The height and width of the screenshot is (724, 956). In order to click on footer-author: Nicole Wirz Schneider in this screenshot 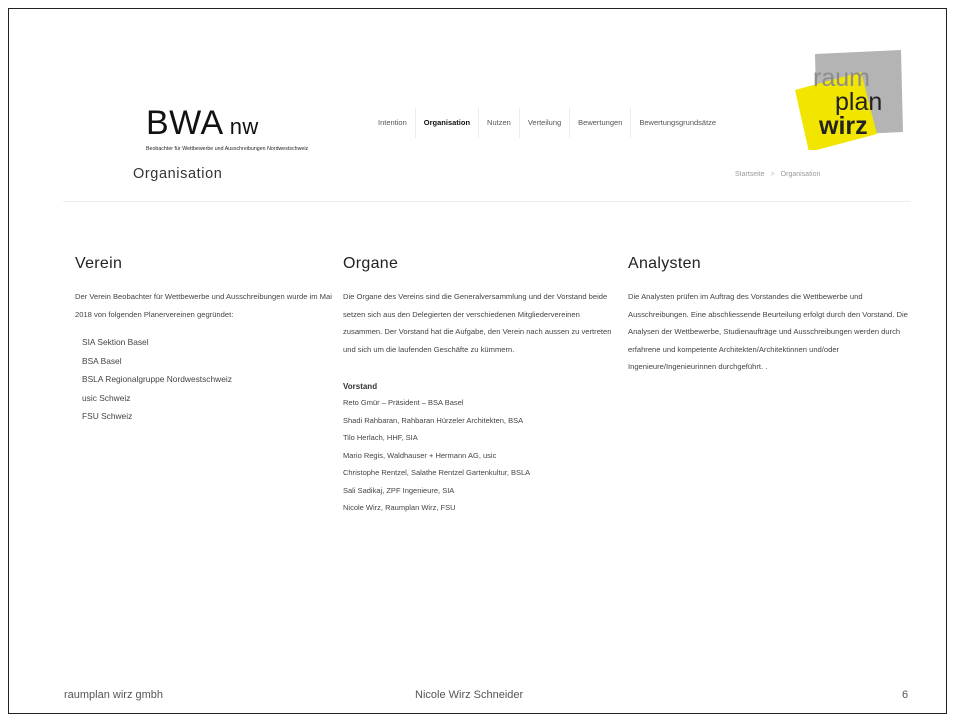, I will do `click(469, 695)`.